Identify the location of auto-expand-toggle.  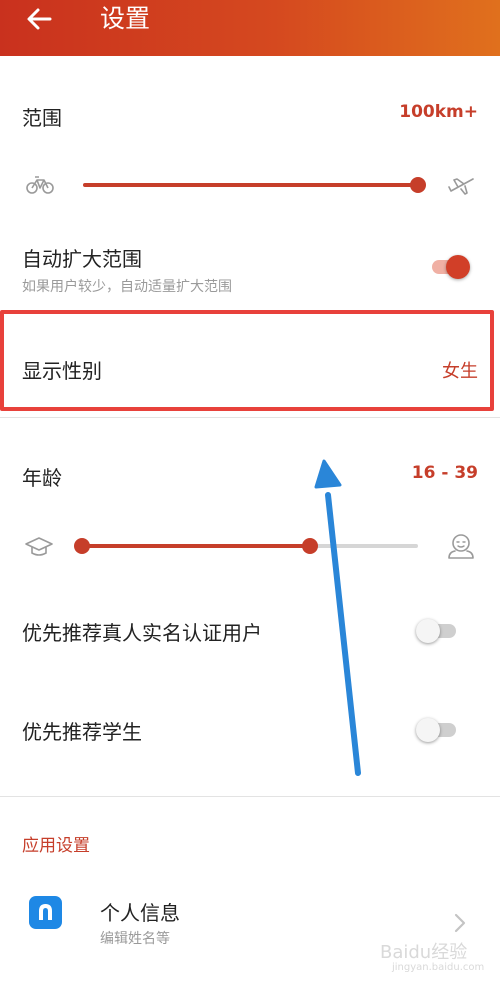
(449, 267).